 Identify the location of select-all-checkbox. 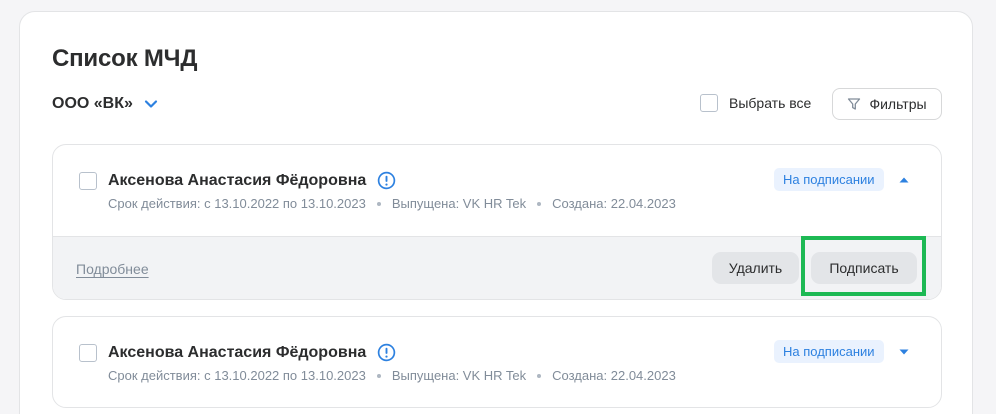
(709, 103).